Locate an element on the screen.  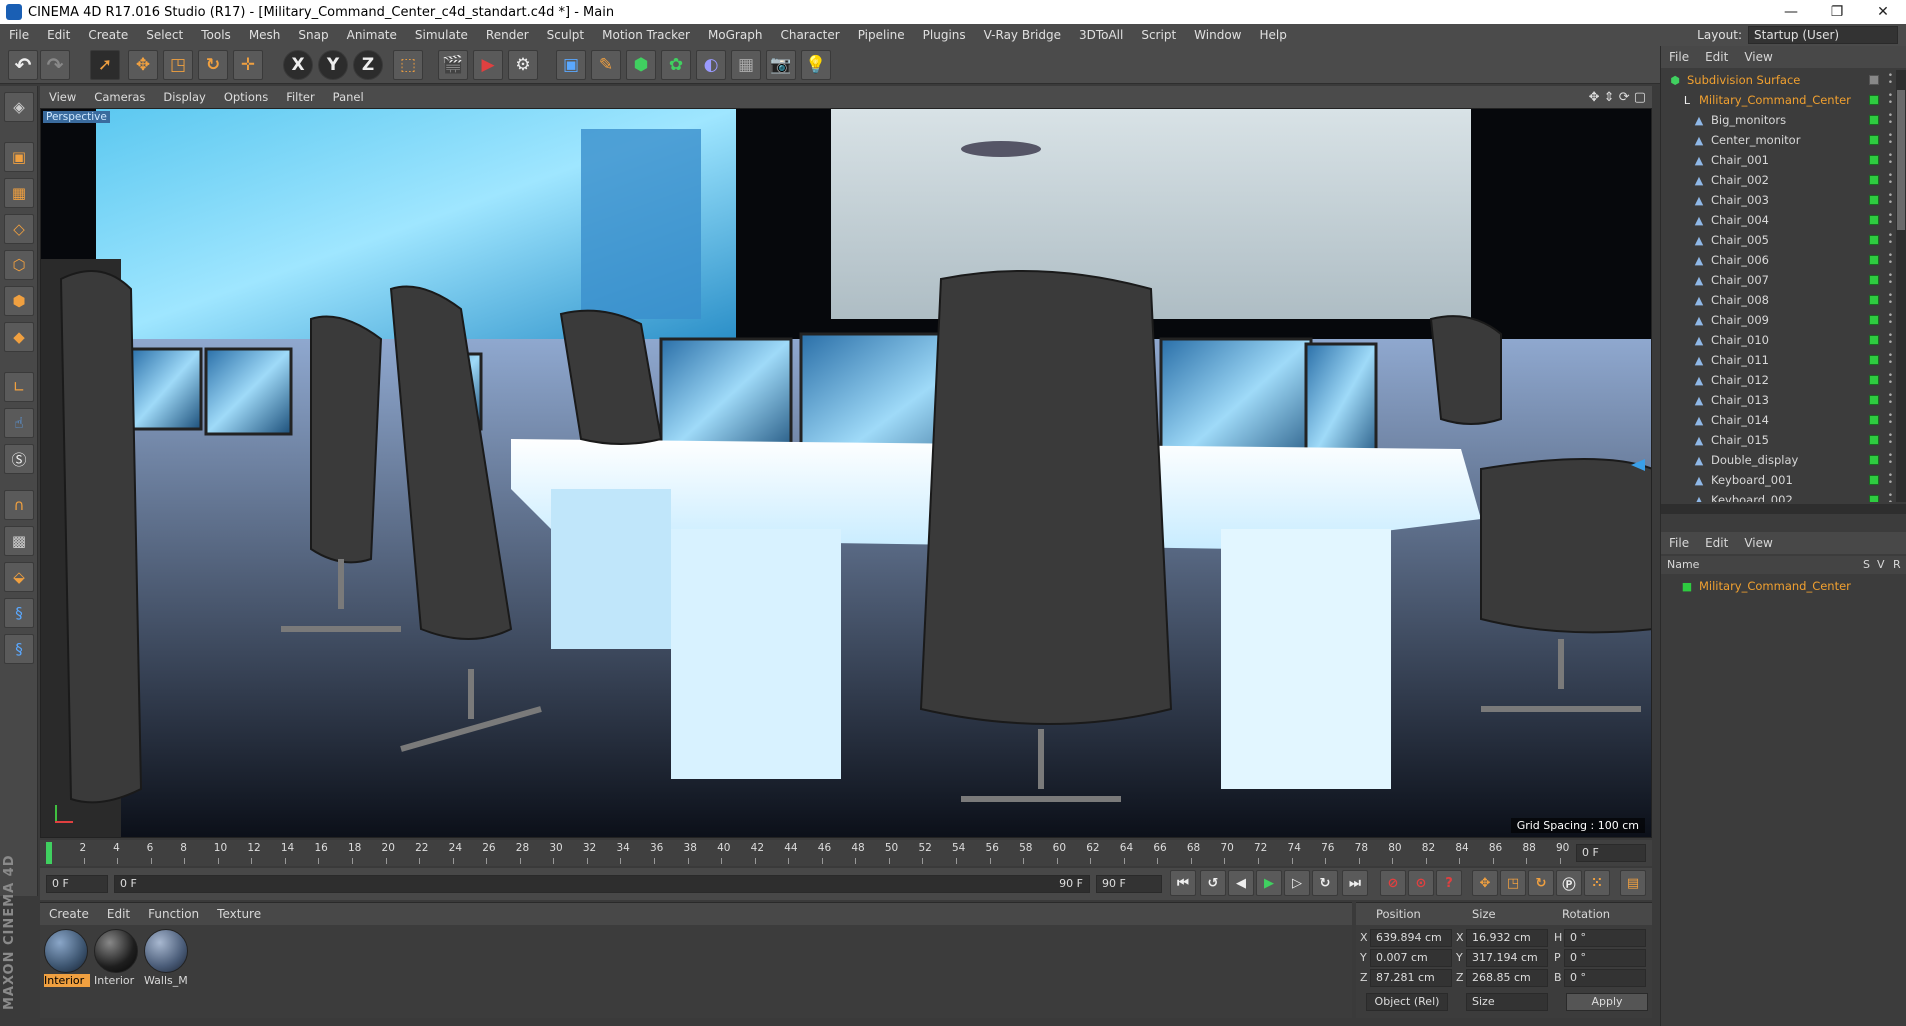
object-tree-item: ▲ Chair_002 • • is located at coordinates (1779, 180).